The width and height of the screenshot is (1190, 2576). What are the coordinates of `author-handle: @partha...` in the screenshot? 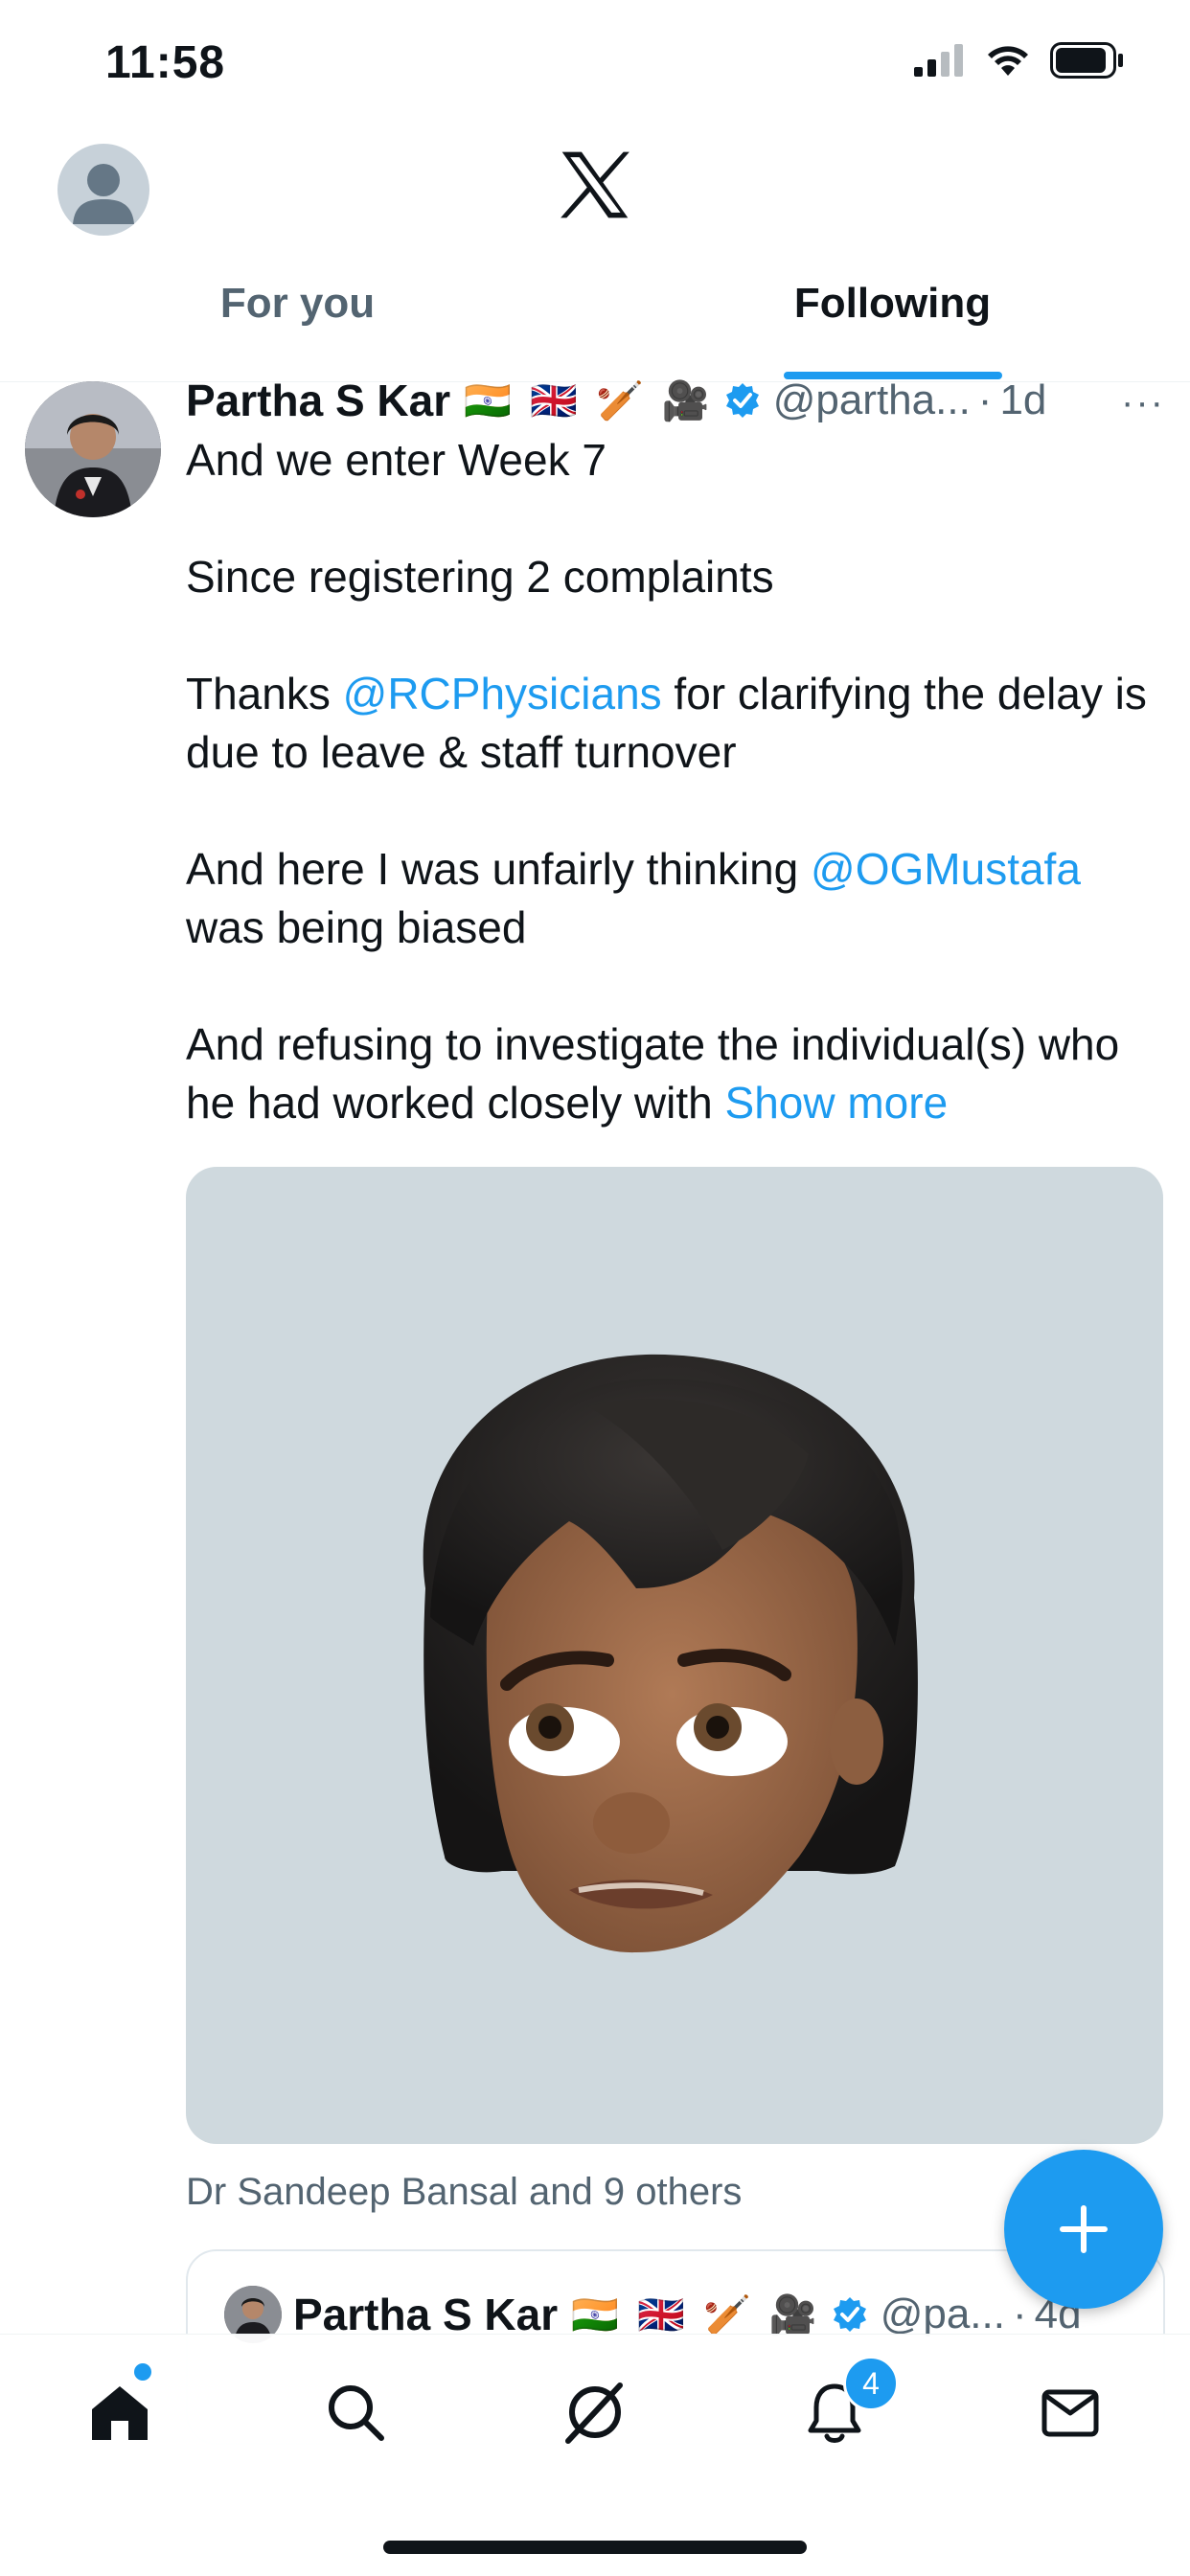 It's located at (872, 399).